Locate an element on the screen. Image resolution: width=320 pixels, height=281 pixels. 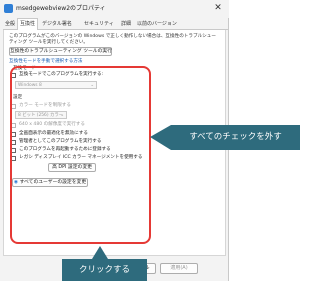
manual-select-link: 互換性モードを手動で選択する方法 is located at coordinates (46, 62).